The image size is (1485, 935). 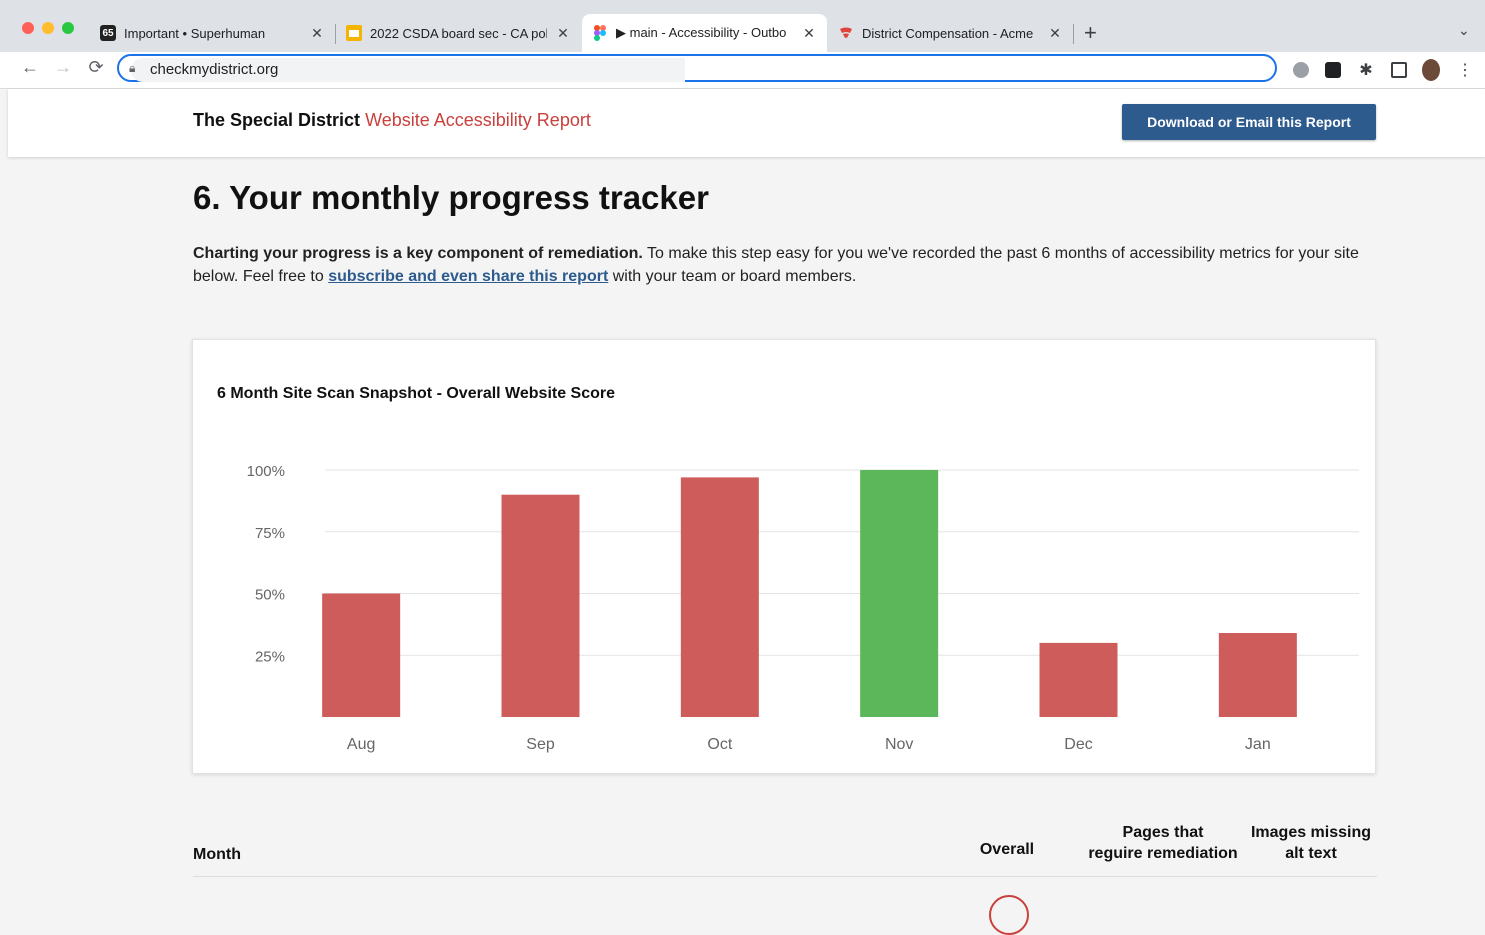 What do you see at coordinates (270, 533) in the screenshot?
I see `y-tick-label: 75%` at bounding box center [270, 533].